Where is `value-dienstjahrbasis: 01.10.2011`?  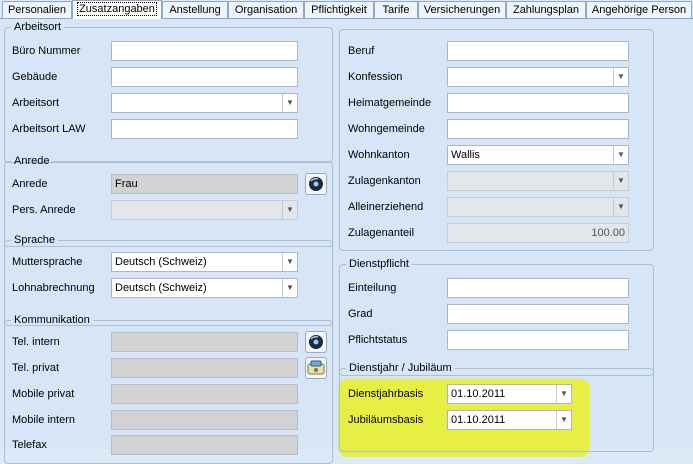
value-dienstjahrbasis: 01.10.2011 is located at coordinates (478, 394).